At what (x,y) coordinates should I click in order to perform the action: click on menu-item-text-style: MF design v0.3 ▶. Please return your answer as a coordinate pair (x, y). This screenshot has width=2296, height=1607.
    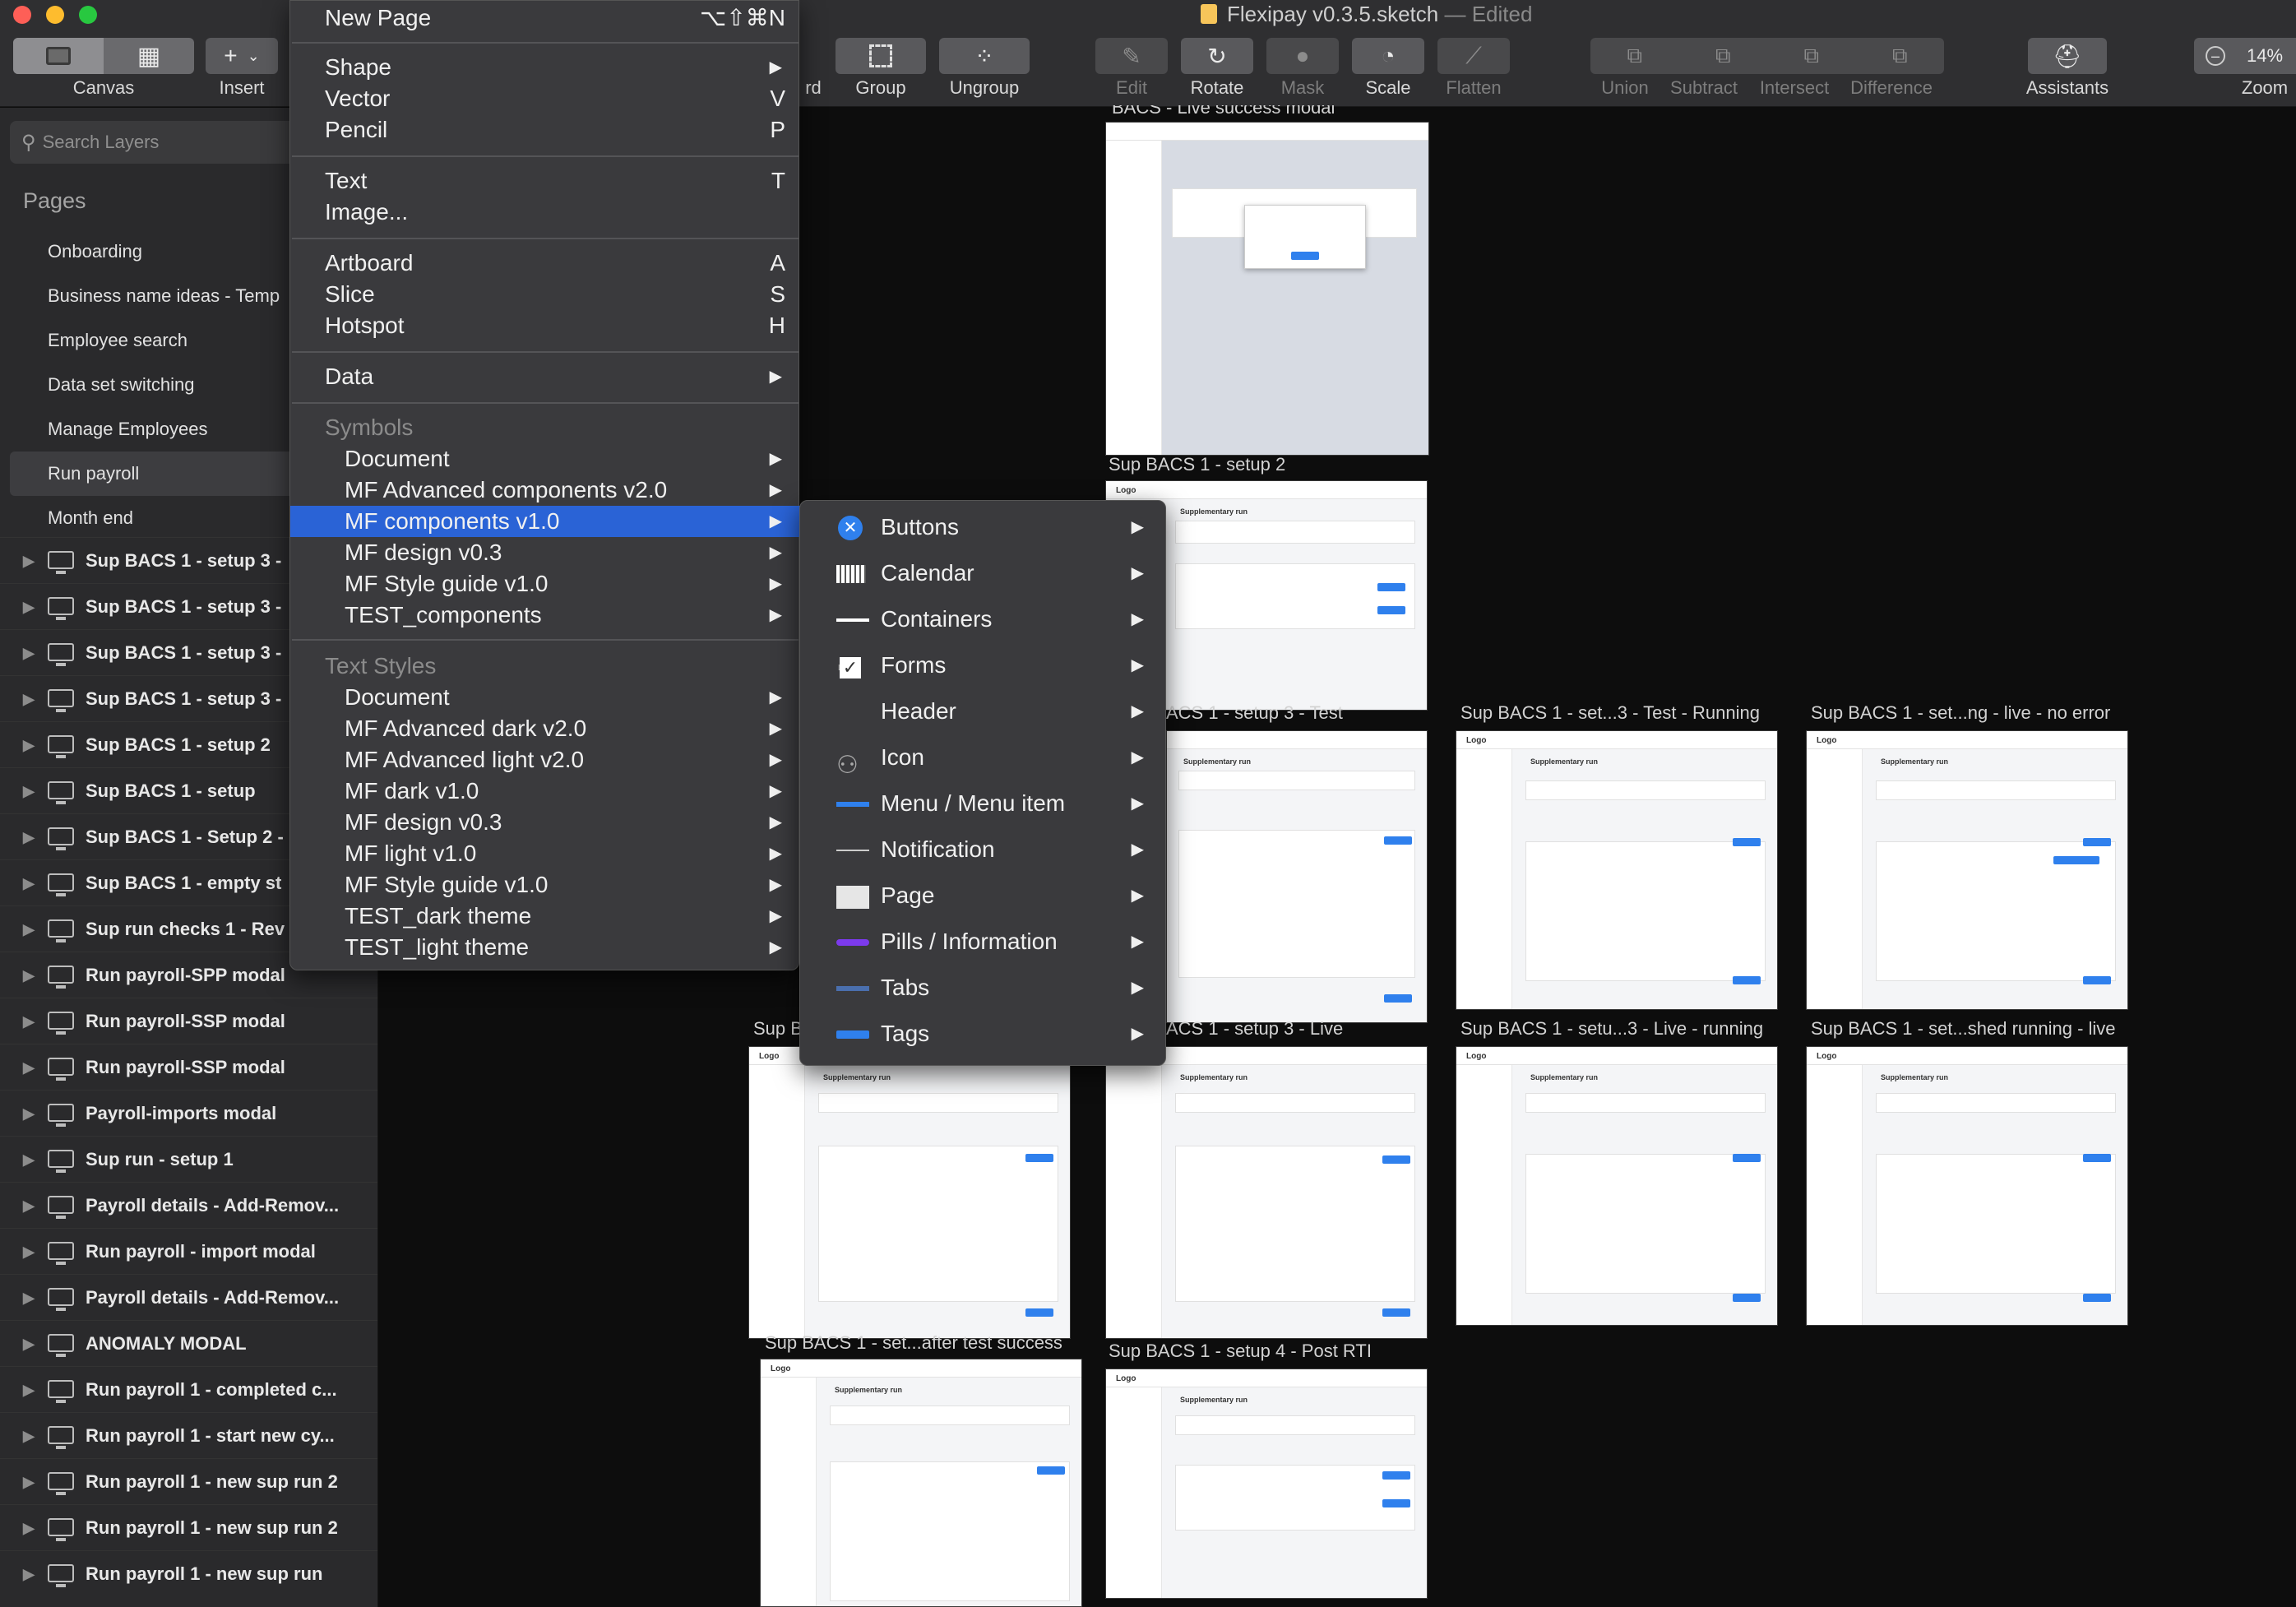
    Looking at the image, I should click on (545, 823).